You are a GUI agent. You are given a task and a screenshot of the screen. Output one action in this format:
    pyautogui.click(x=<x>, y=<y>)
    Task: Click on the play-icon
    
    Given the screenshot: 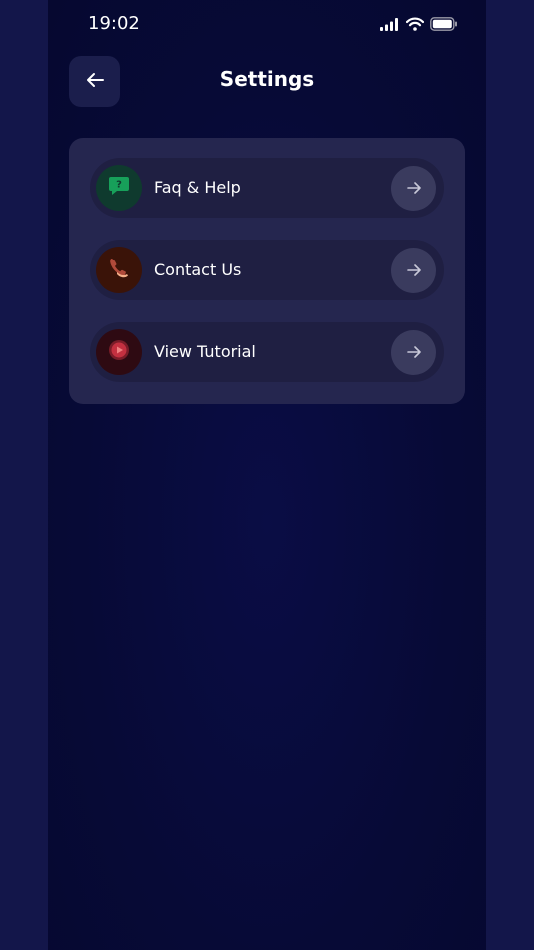 What is the action you would take?
    pyautogui.click(x=119, y=352)
    